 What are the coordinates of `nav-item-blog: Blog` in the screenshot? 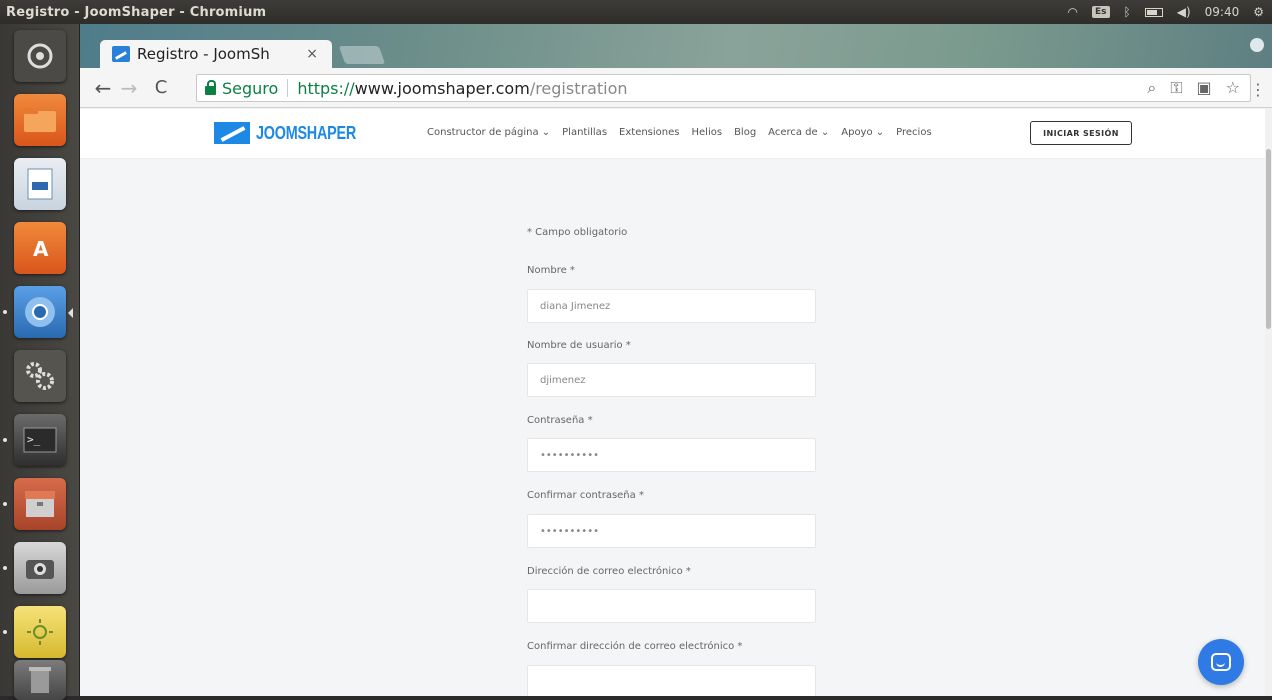 It's located at (745, 132).